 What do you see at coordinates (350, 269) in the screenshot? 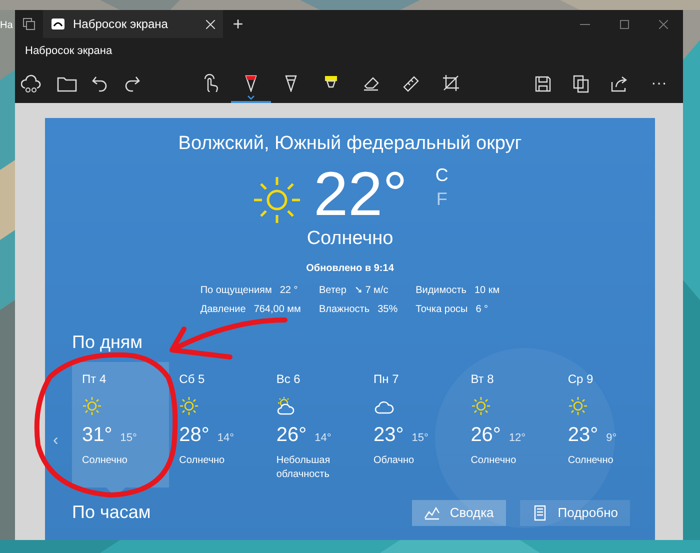
I see `updated-time: Обновлено в 9:14` at bounding box center [350, 269].